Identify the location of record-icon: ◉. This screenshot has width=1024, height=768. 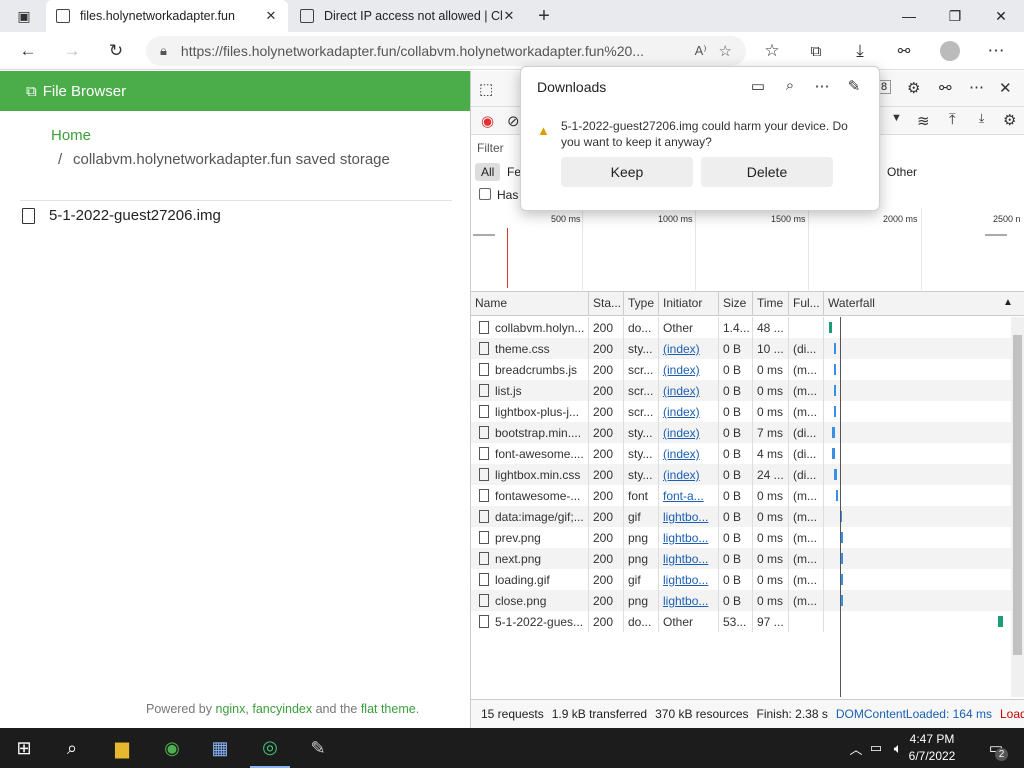
(487, 121).